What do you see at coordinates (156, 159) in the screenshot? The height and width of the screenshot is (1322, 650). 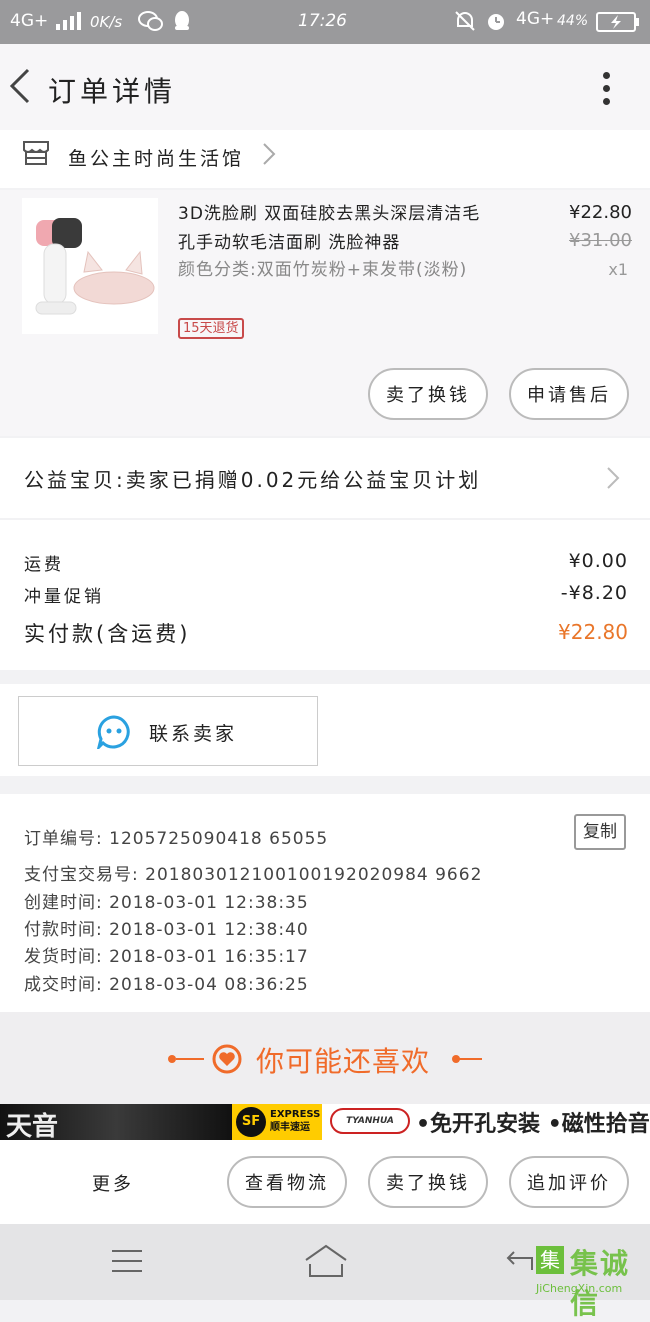 I see `shop-name: 鱼公主时尚生活馆` at bounding box center [156, 159].